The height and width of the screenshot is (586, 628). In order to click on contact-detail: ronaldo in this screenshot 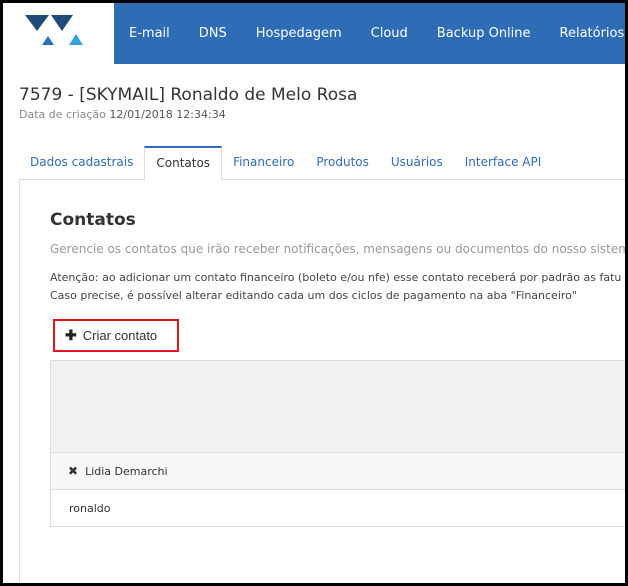, I will do `click(90, 508)`.